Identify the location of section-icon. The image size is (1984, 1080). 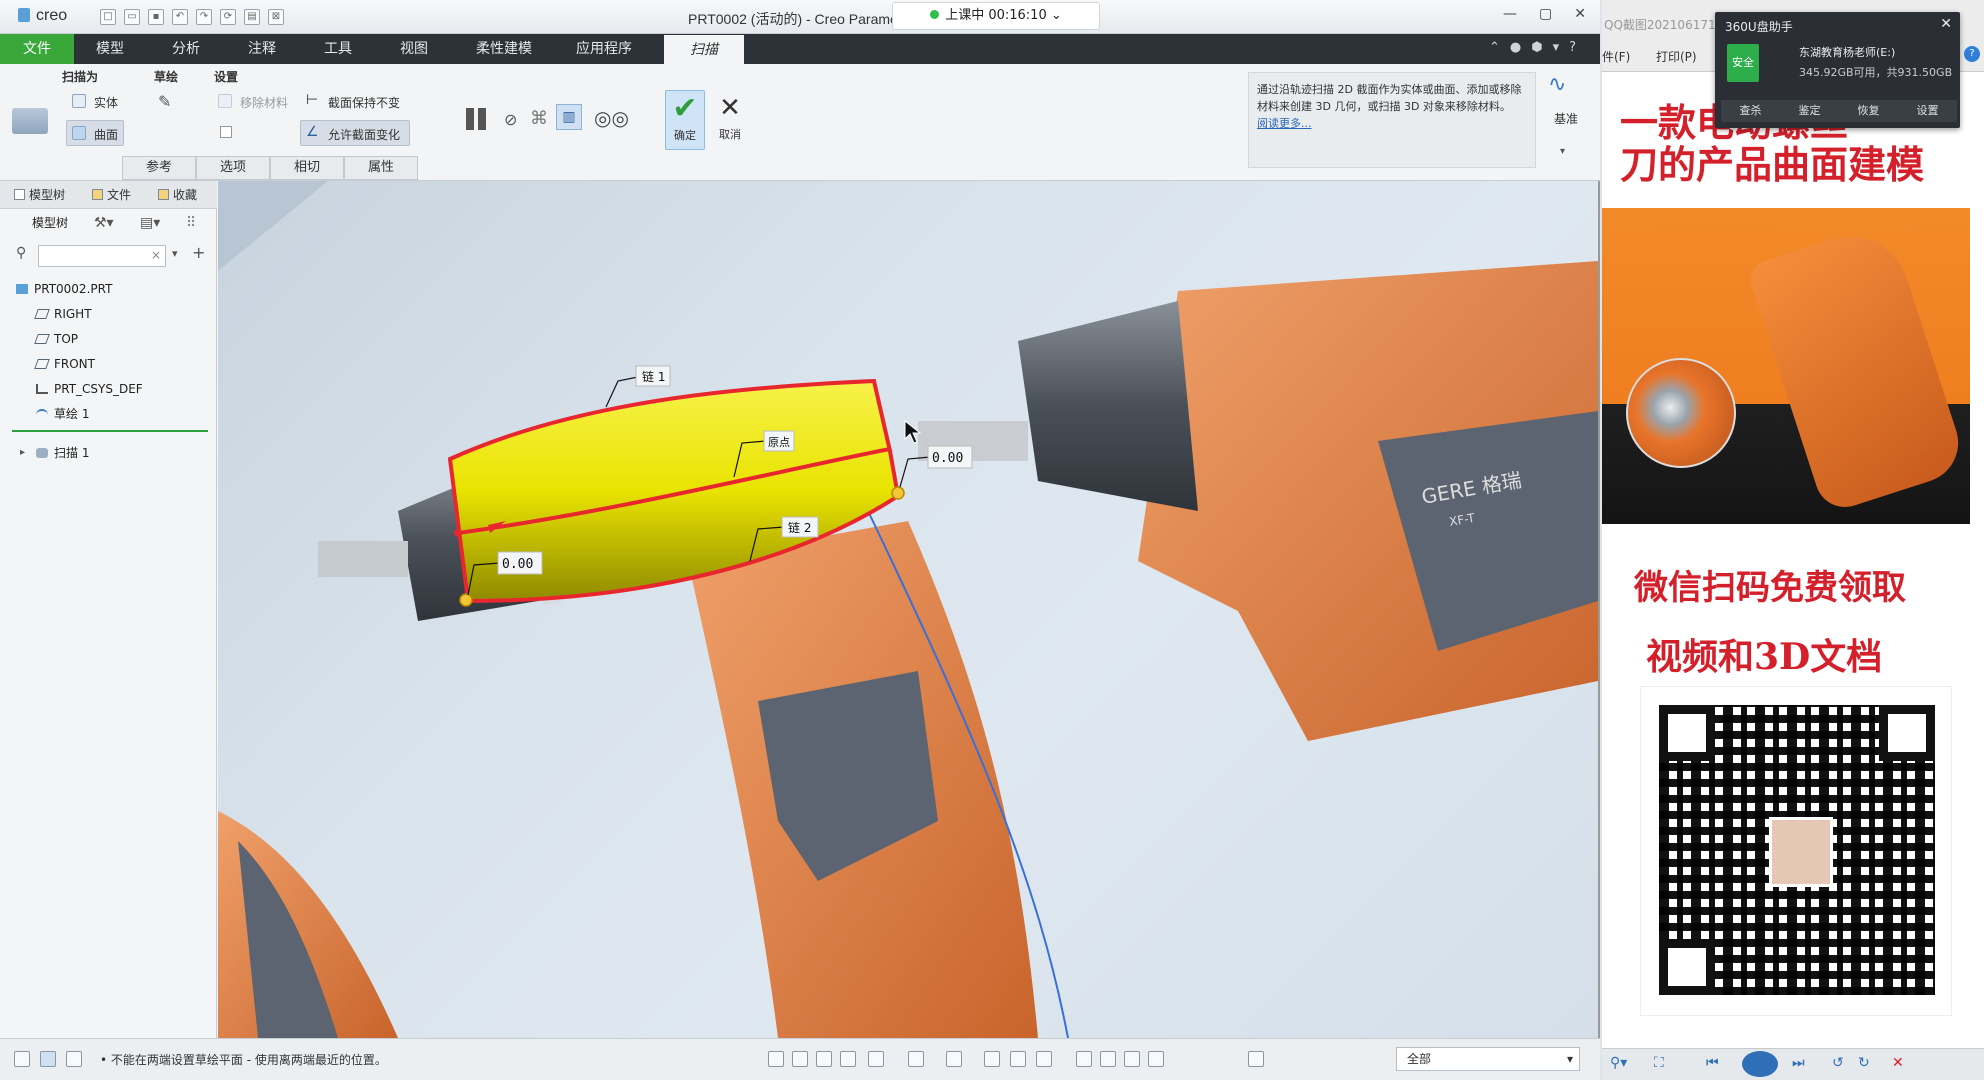
(992, 1059).